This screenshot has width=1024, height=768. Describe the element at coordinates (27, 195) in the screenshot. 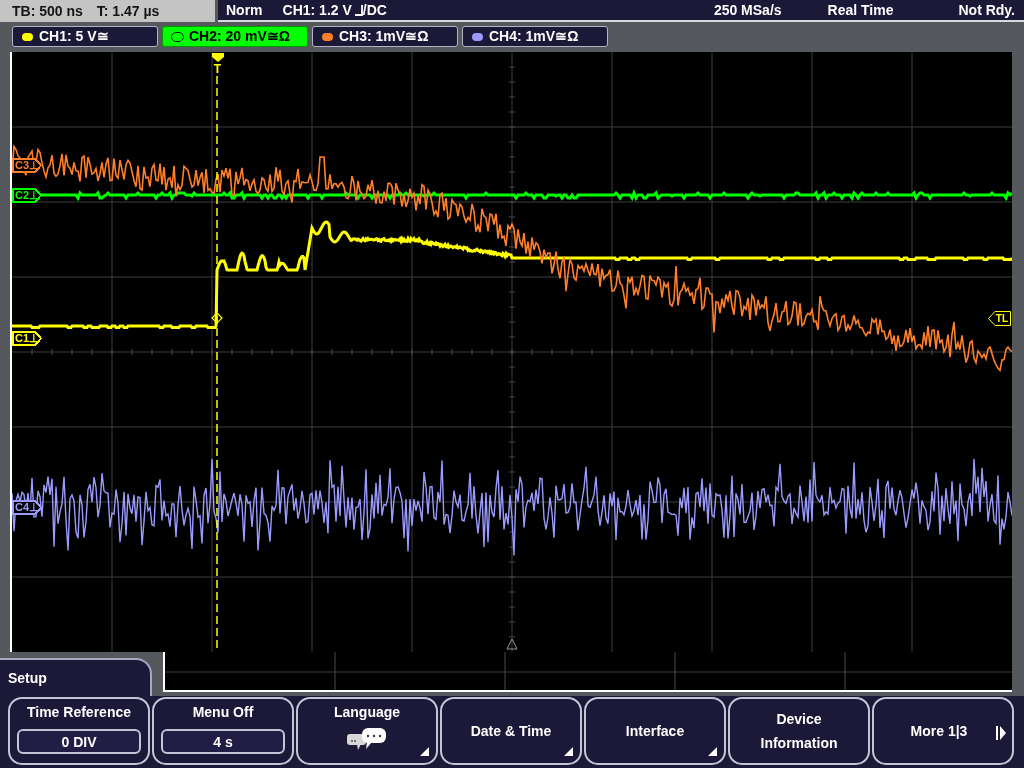

I see `channel-marker: C2⊥` at that location.